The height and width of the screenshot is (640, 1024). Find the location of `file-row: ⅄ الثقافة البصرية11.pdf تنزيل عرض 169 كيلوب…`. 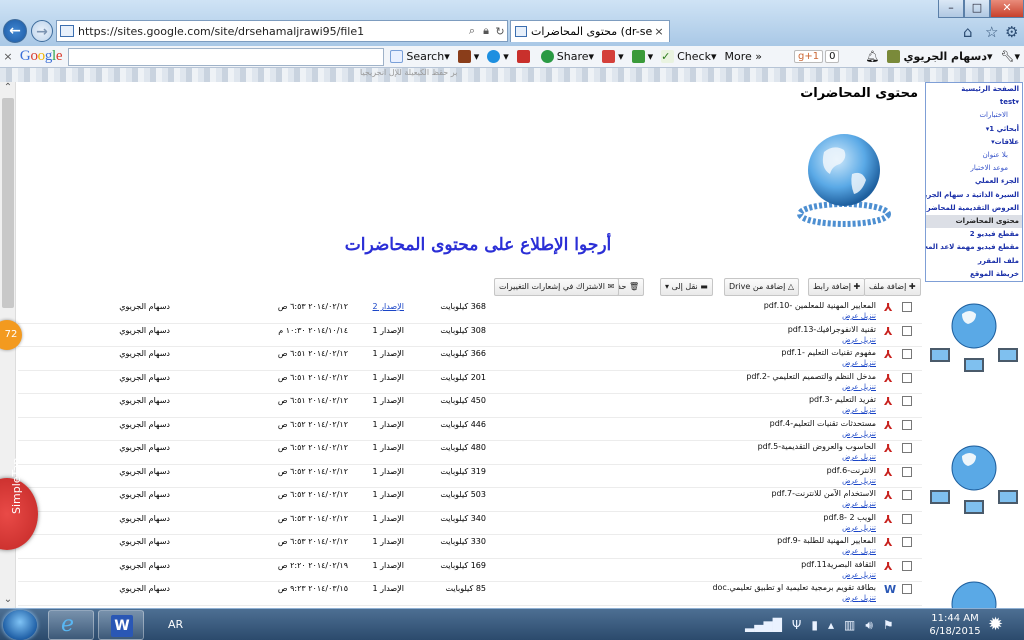

file-row: ⅄ الثقافة البصرية11.pdf تنزيل عرض 169 كيلوب… is located at coordinates (470, 570).